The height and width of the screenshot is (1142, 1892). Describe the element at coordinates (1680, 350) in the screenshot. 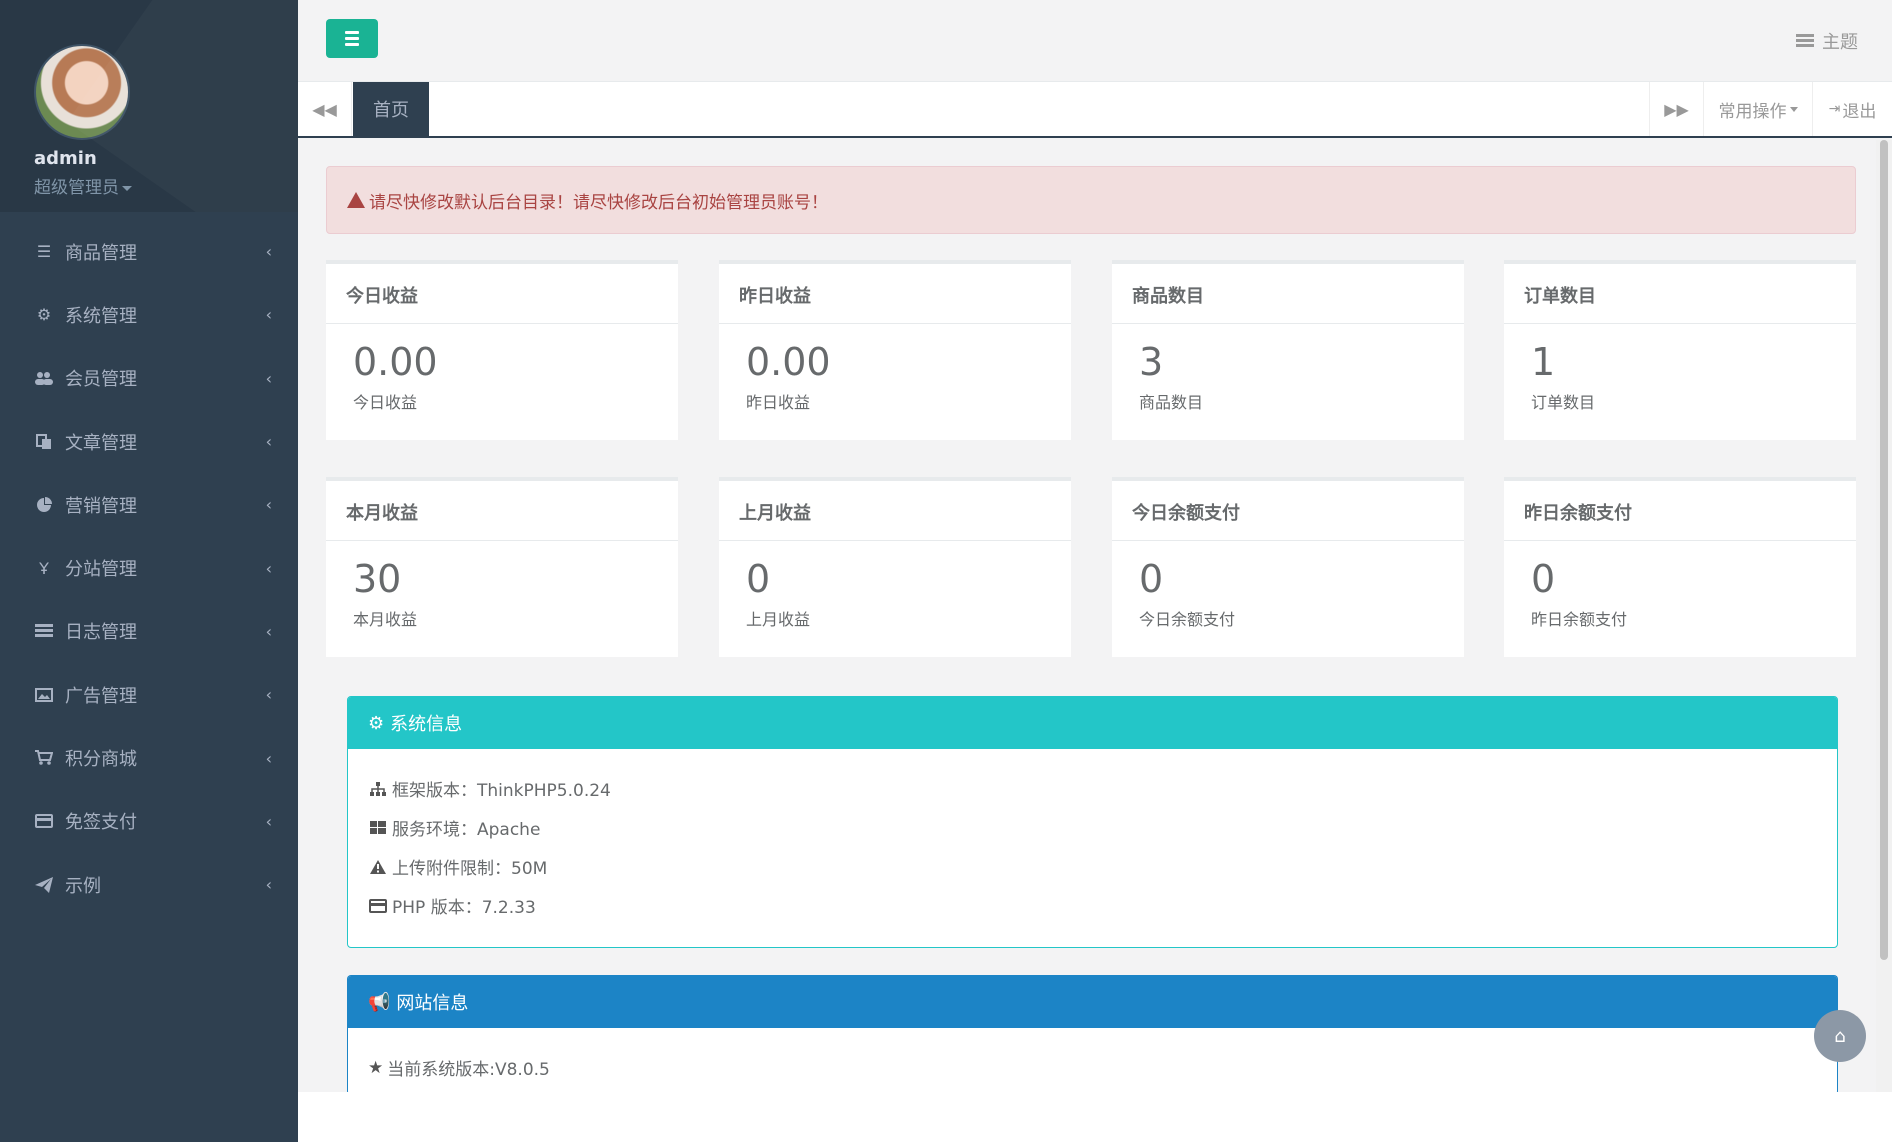

I see `stat-card-order-count: 订单数目 1 订单数目` at that location.